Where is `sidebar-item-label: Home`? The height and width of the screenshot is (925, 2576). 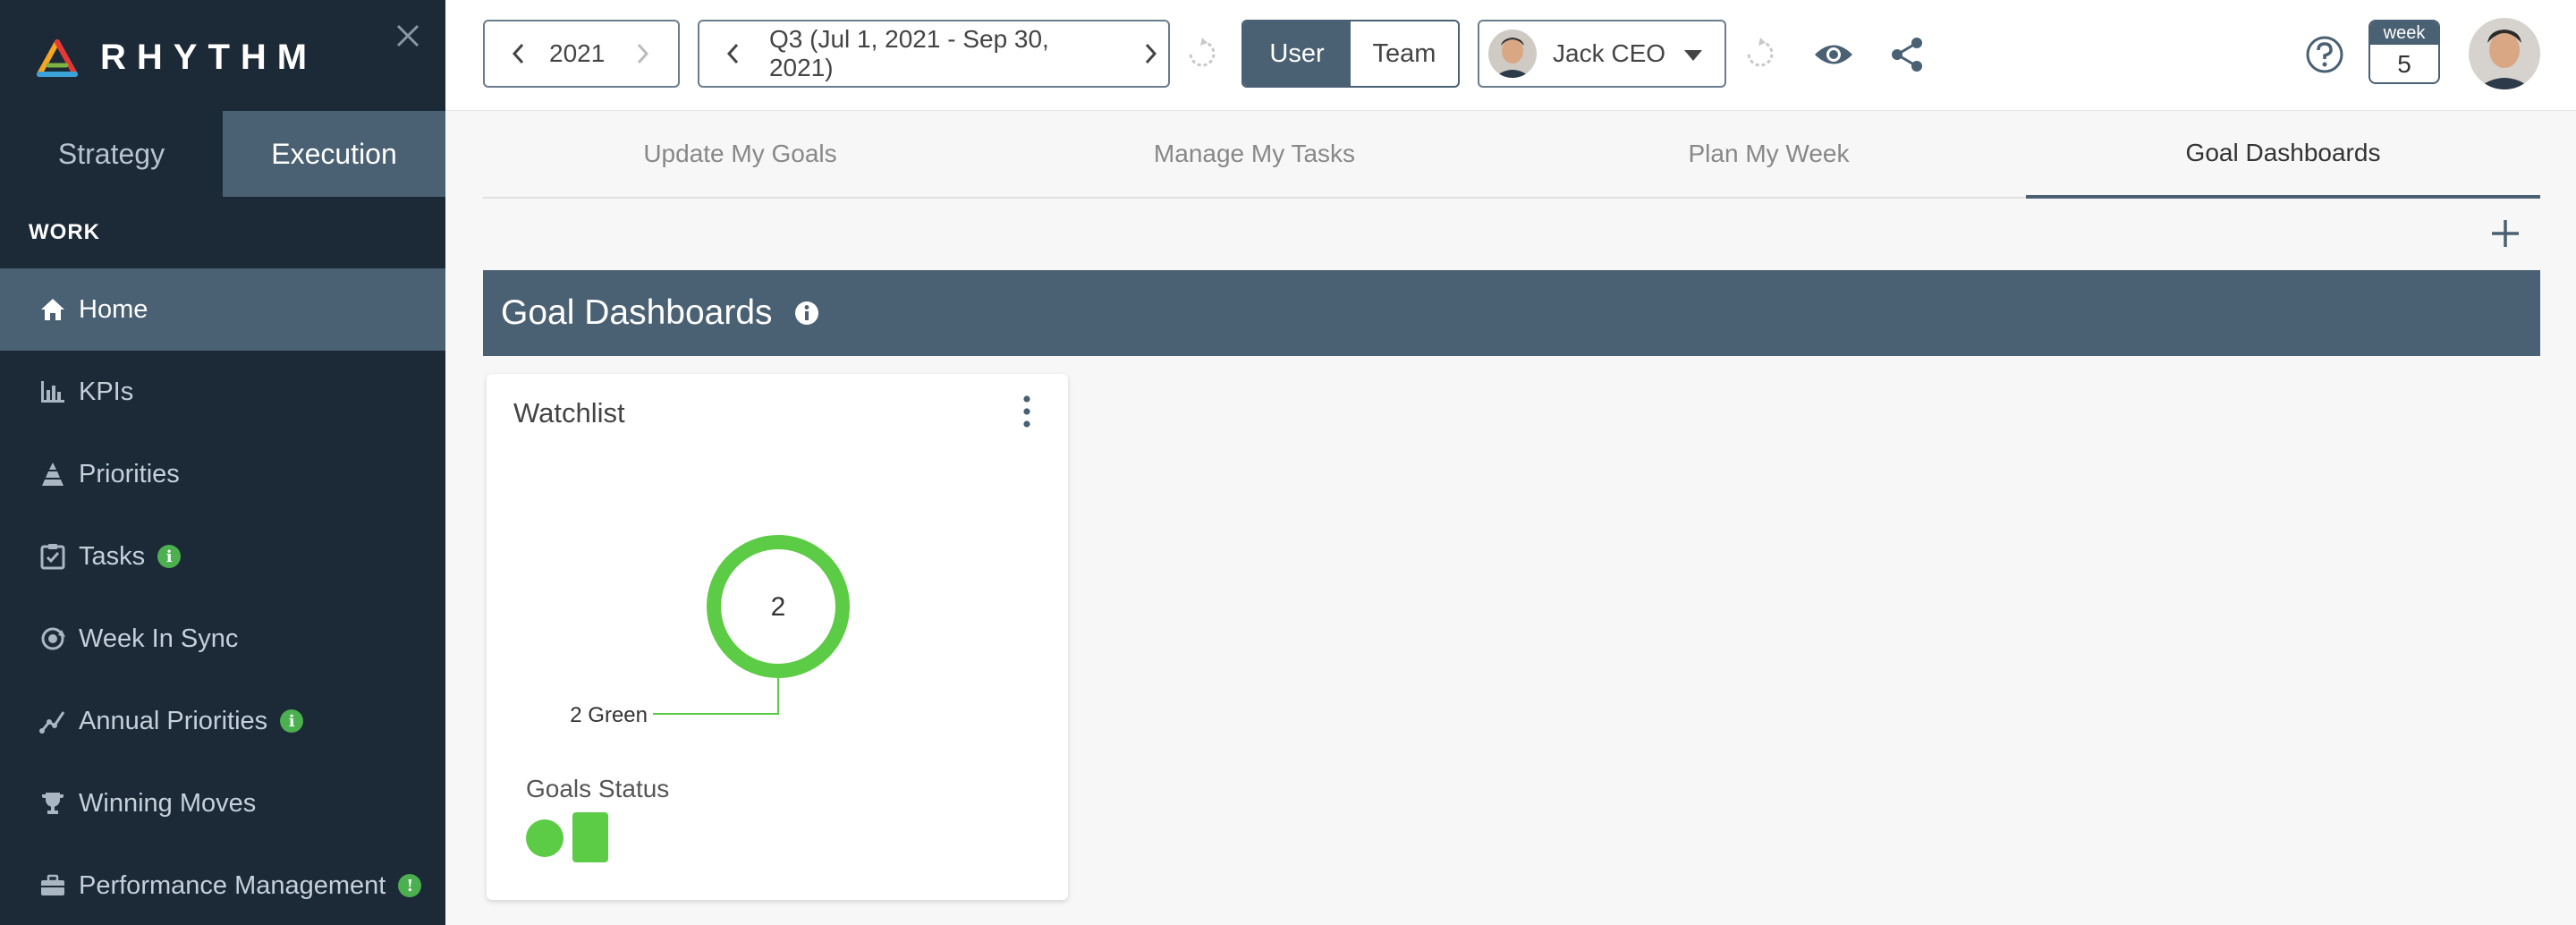
sidebar-item-label: Home is located at coordinates (113, 309).